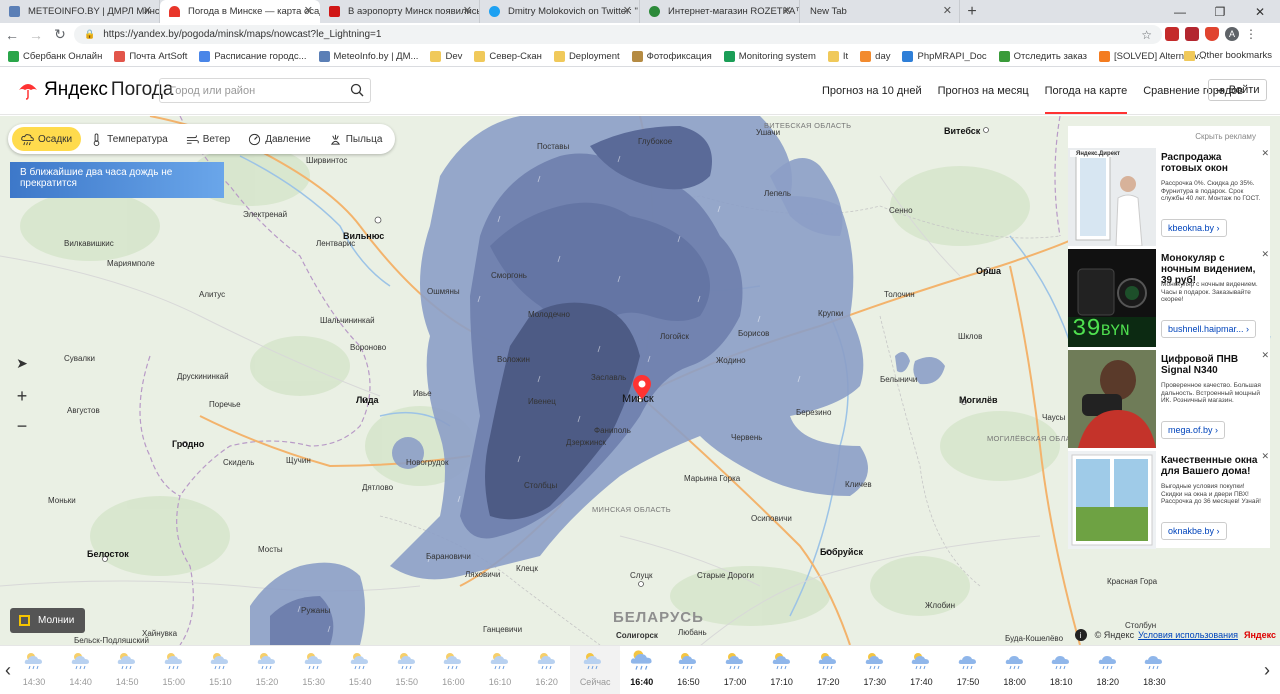 This screenshot has width=1280, height=694. I want to click on timeline-step: 18:00, so click(1015, 670).